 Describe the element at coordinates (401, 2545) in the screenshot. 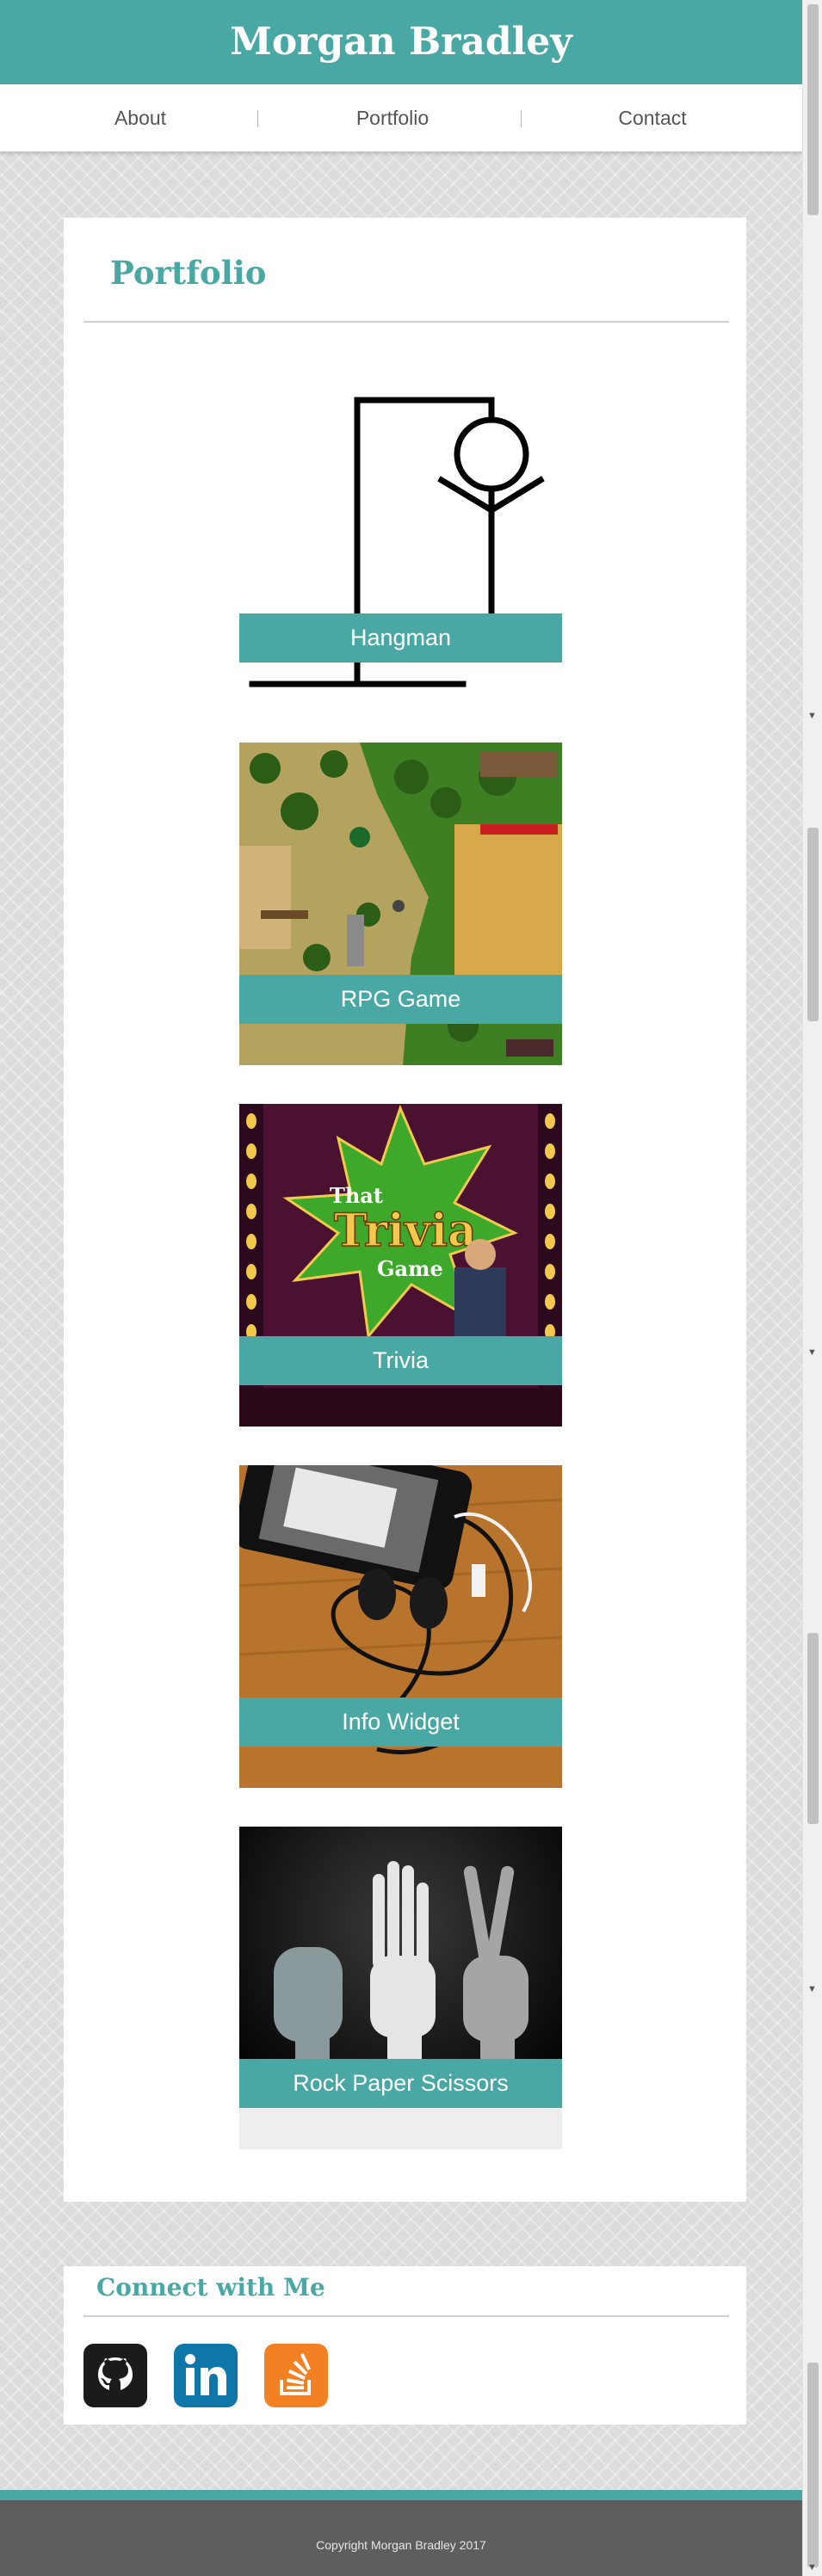

I see `copyright: Copyright Morgan Bradley 2017` at that location.